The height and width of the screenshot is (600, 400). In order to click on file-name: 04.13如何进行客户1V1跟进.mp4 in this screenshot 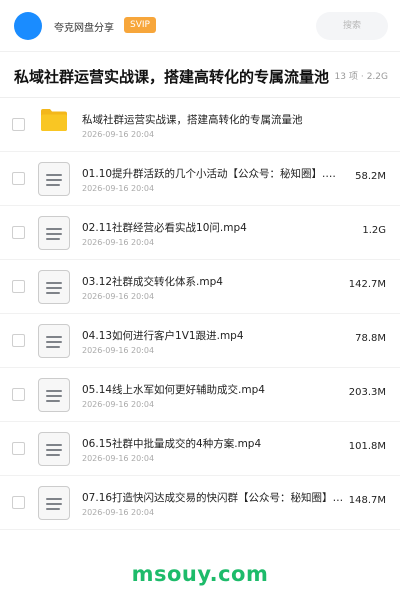, I will do `click(213, 335)`.